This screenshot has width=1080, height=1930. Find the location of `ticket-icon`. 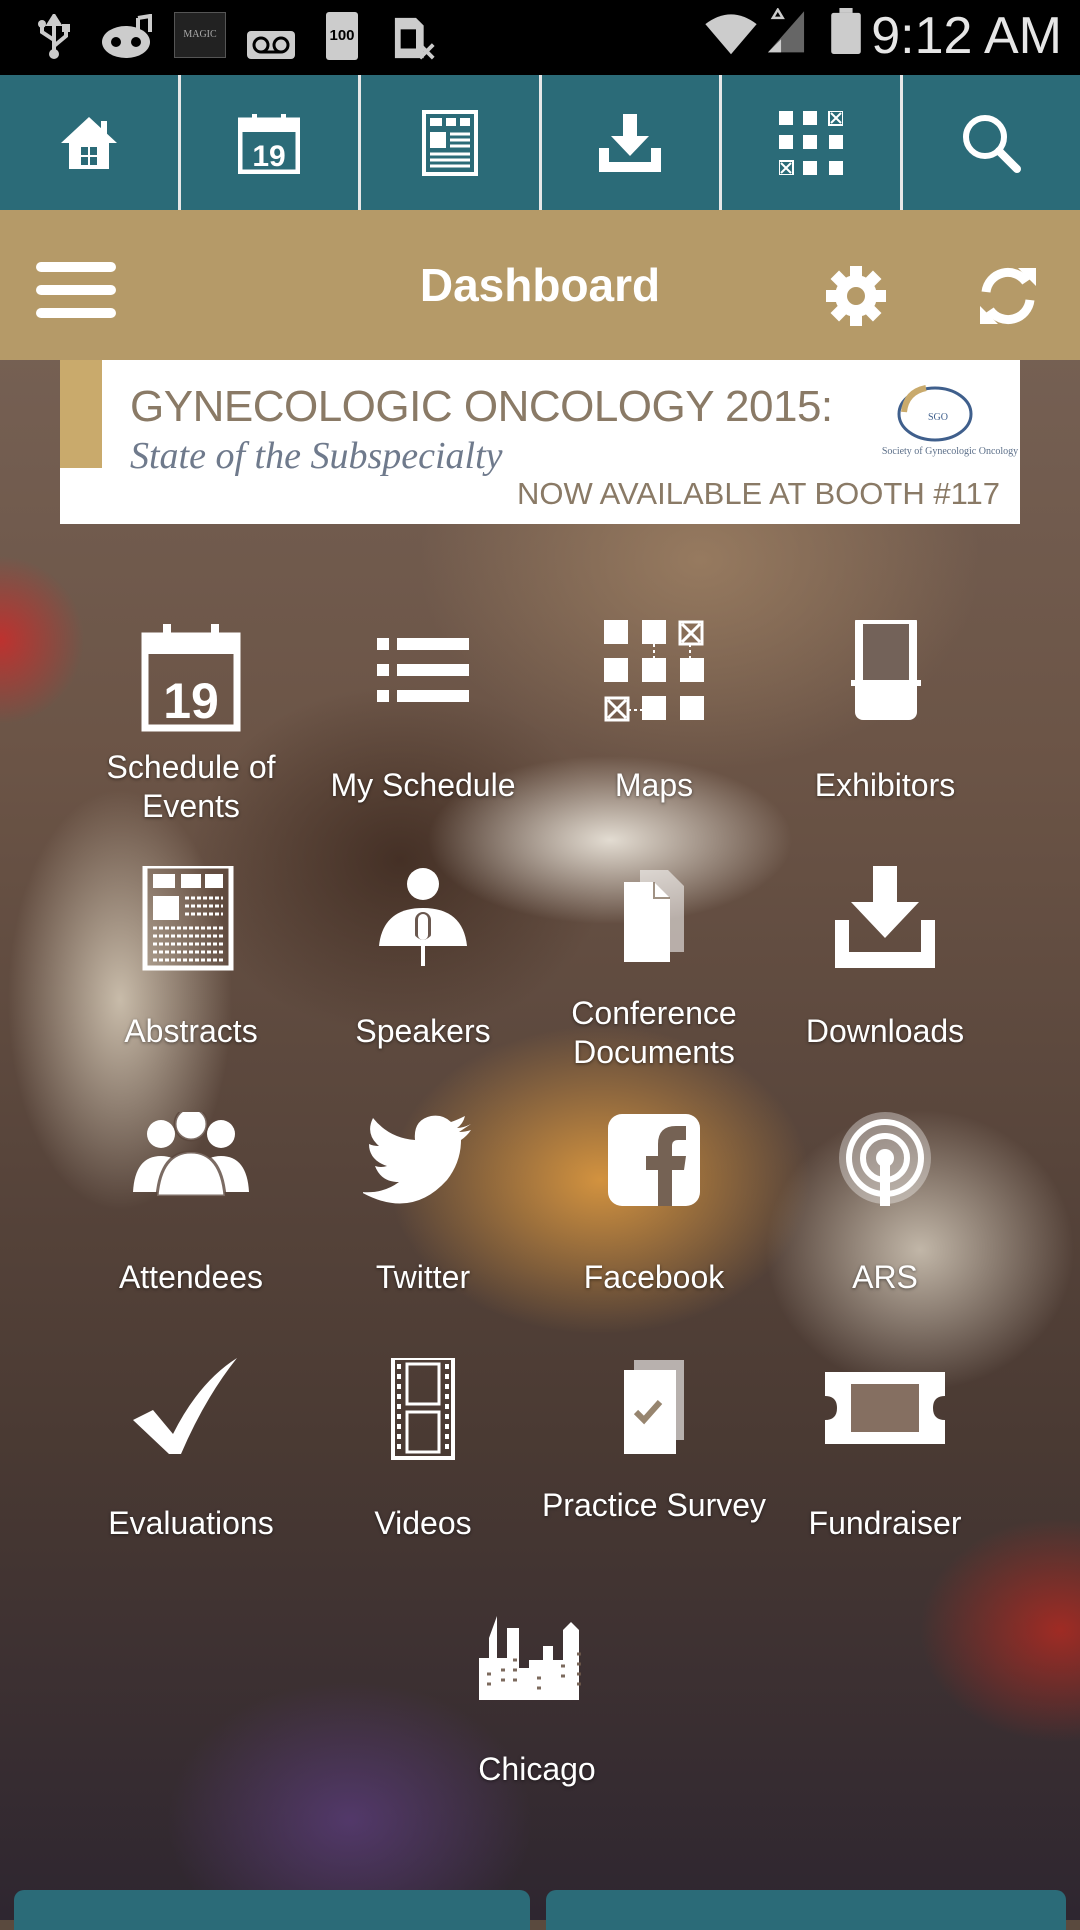

ticket-icon is located at coordinates (885, 1418).